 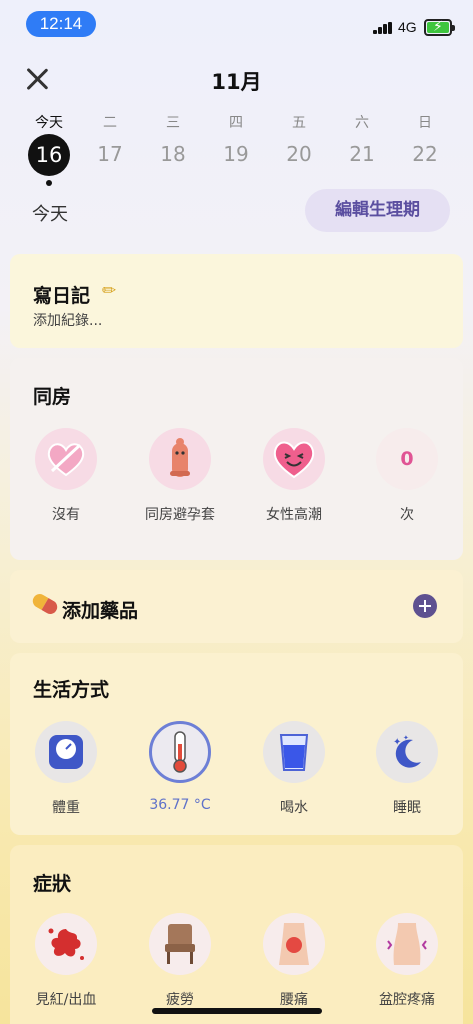 I want to click on option-fatigue: 疲勞, so click(x=180, y=961).